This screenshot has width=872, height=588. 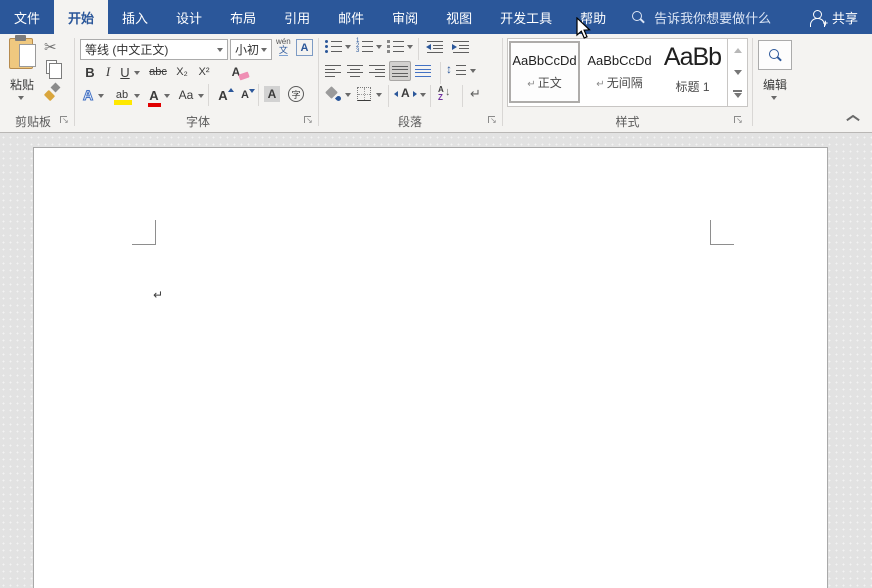 I want to click on phonetic-guide-button: wén 文, so click(x=283, y=47).